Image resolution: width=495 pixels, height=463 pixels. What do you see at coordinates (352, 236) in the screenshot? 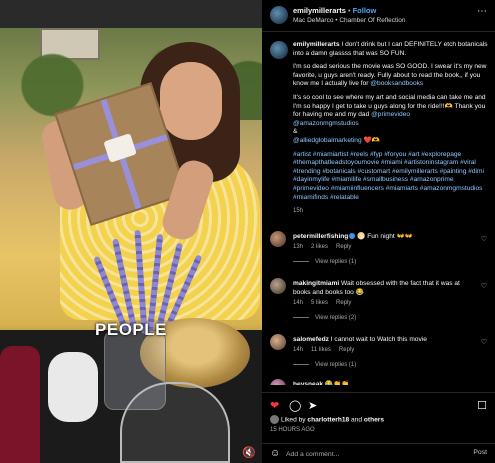
I see `verified-badge-icon` at bounding box center [352, 236].